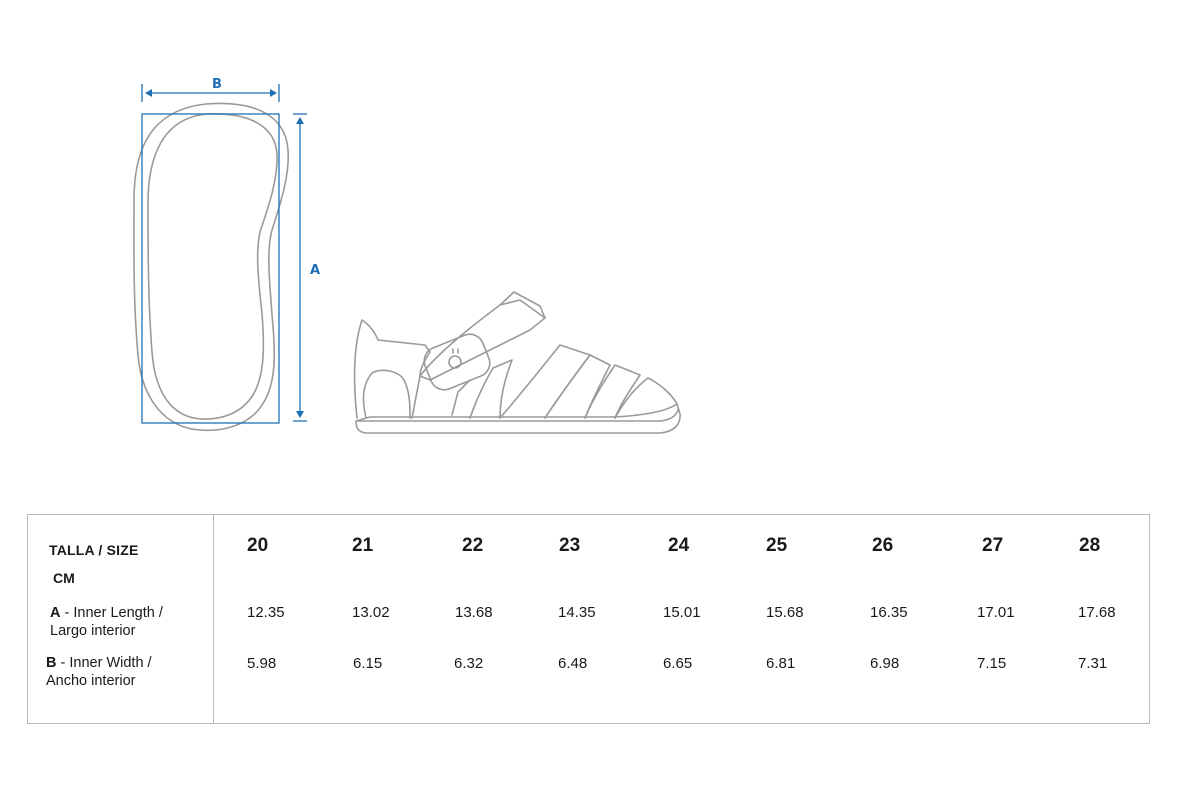 Image resolution: width=1200 pixels, height=803 pixels. What do you see at coordinates (371, 612) in the screenshot?
I see `inner-length-cell: 13.02` at bounding box center [371, 612].